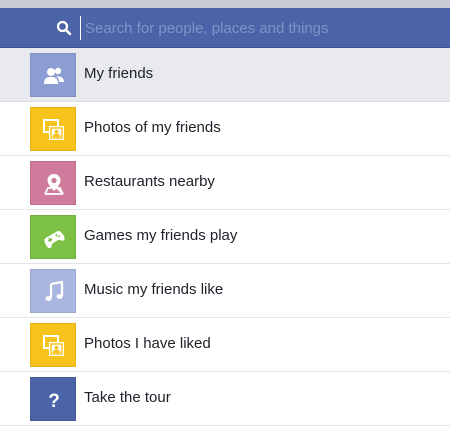  I want to click on suggestion-label: Games my friends play, so click(161, 235).